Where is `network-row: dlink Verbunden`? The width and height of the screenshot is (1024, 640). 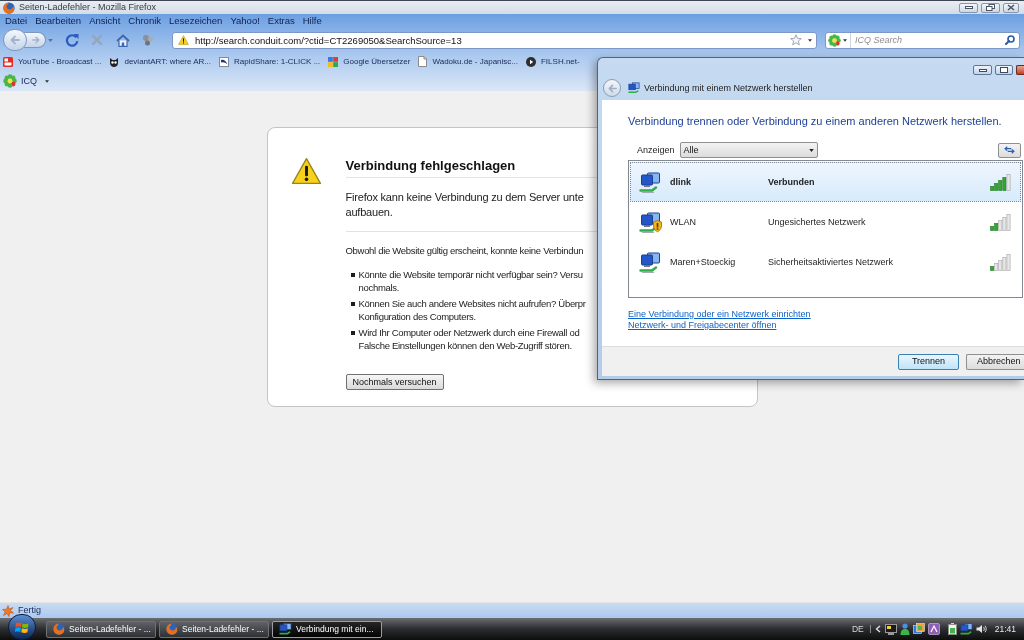
network-row: dlink Verbunden is located at coordinates (825, 182).